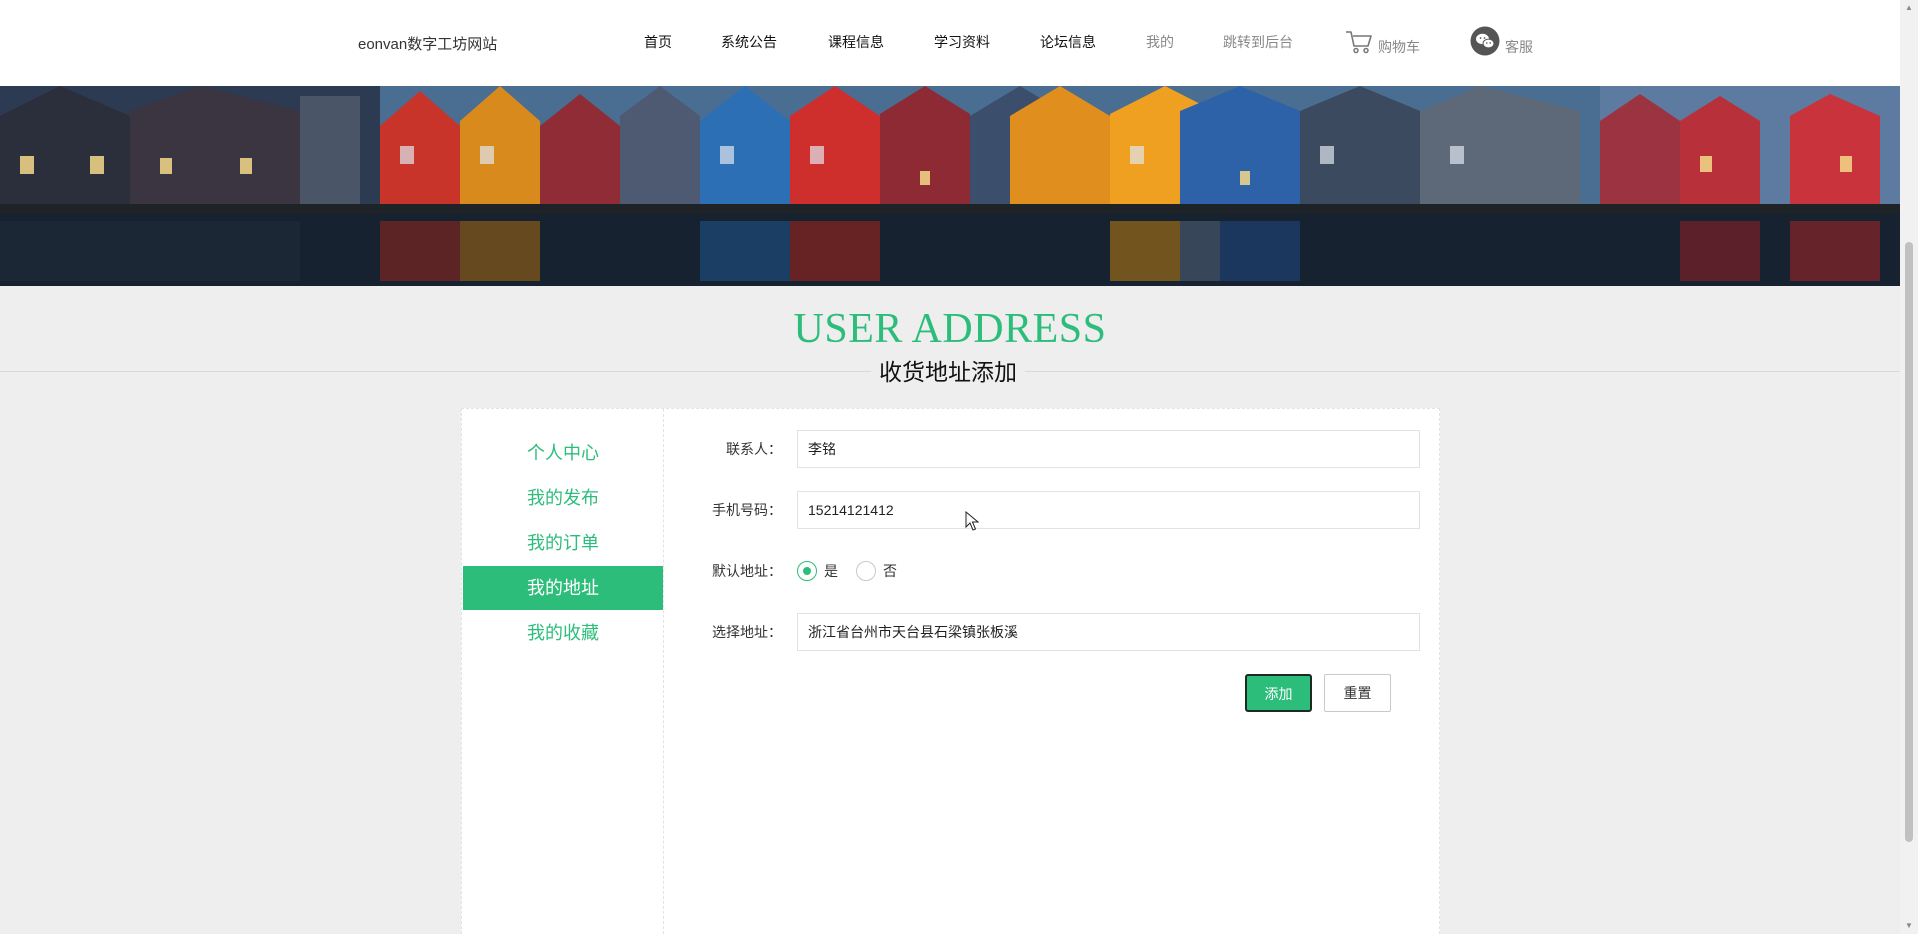 The width and height of the screenshot is (1918, 934). I want to click on default-no-radio: 否, so click(876, 571).